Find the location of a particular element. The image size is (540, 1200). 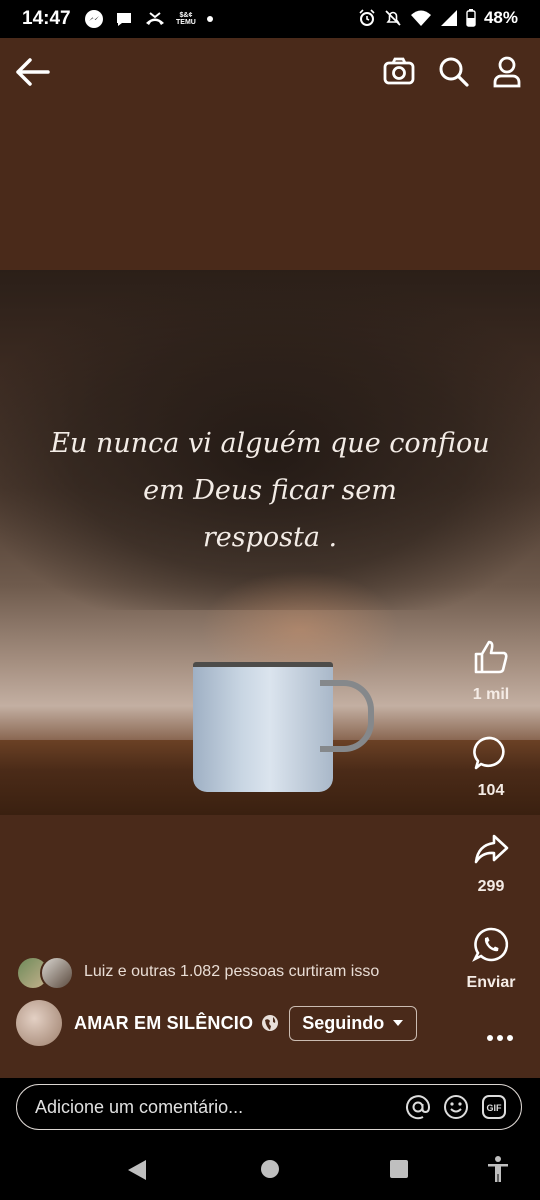

like-button: 1 mil is located at coordinates (491, 671).